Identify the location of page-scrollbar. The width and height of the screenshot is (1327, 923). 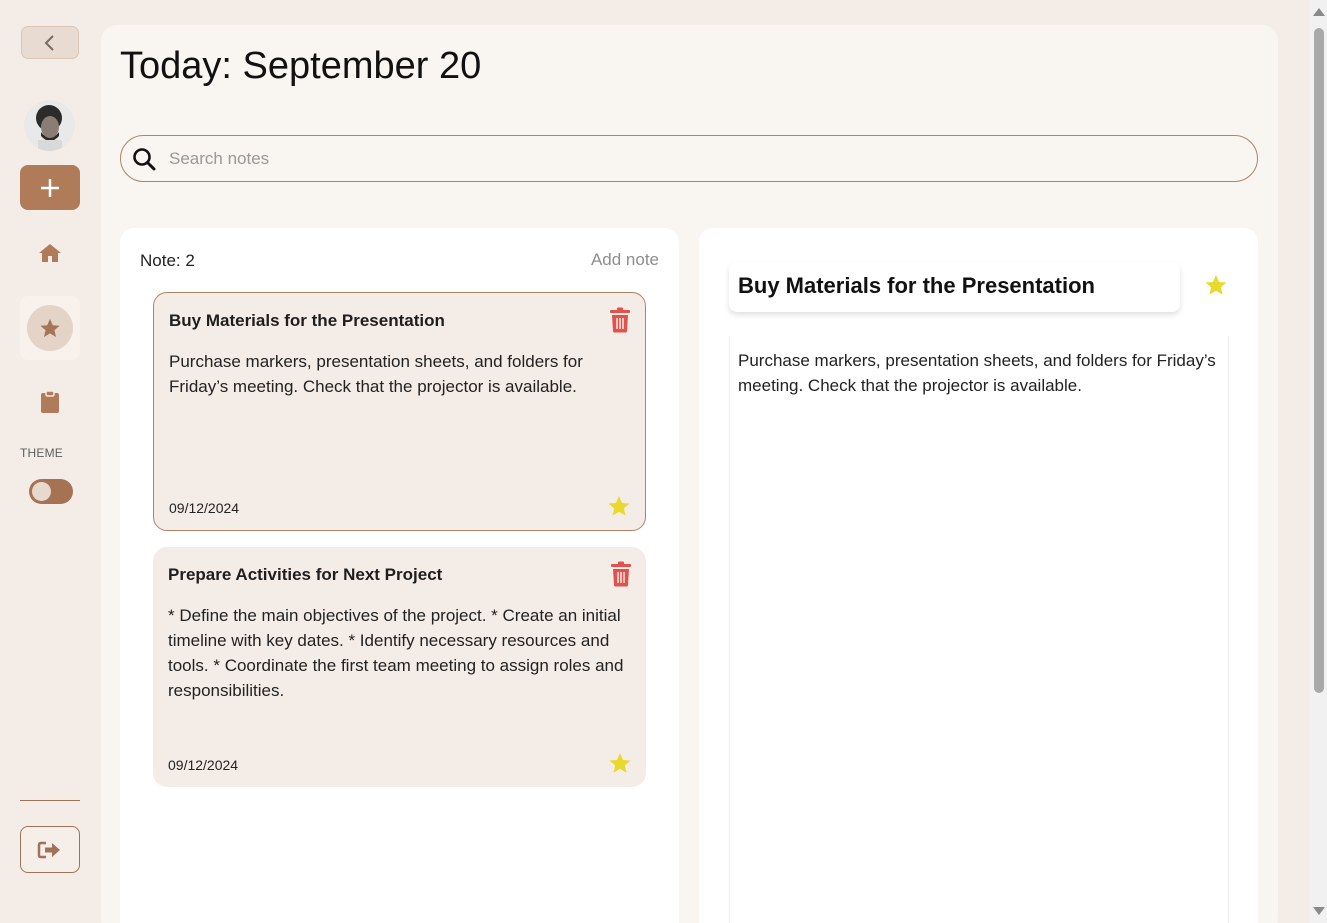
(1318, 461).